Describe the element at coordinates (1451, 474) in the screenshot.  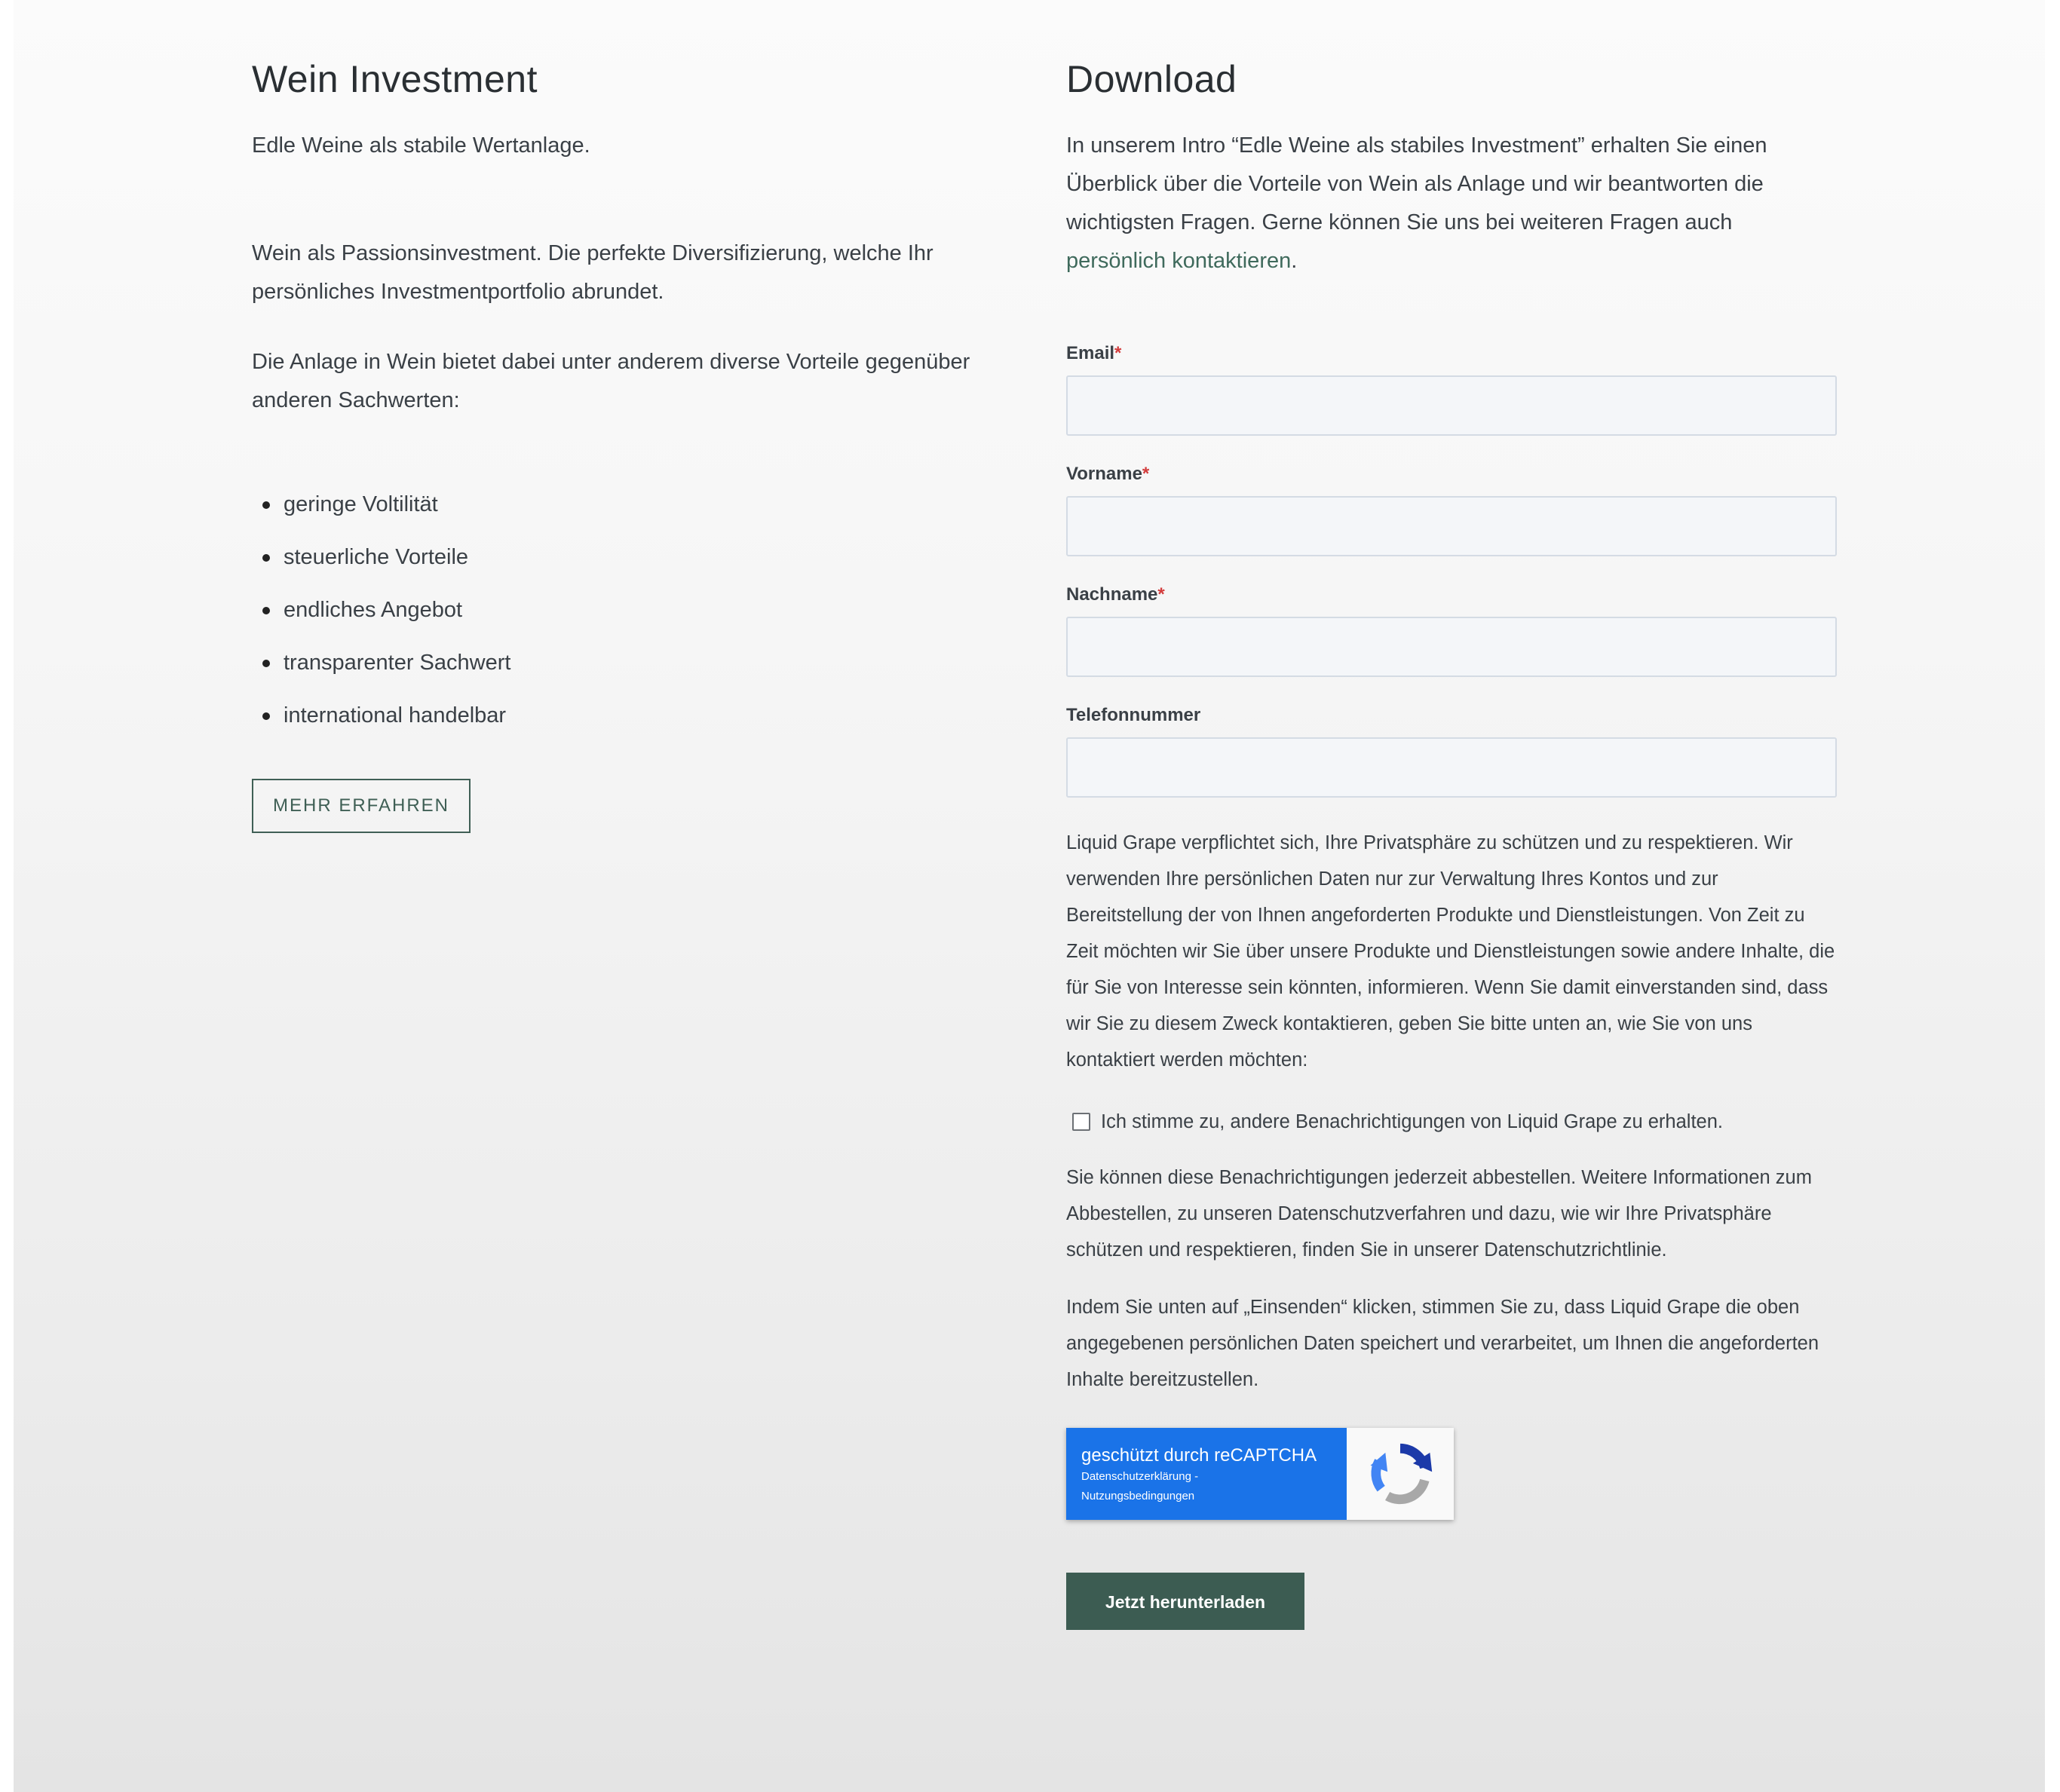
I see `firstname-label: Vorname*` at that location.